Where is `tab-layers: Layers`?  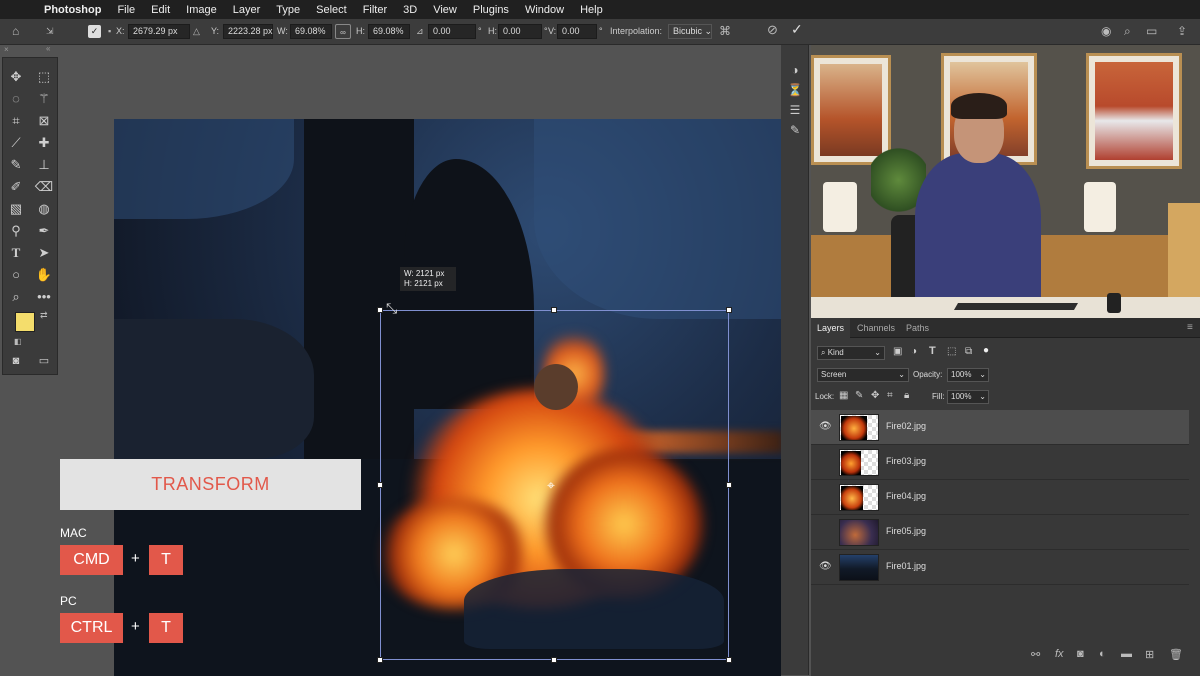 tab-layers: Layers is located at coordinates (831, 328).